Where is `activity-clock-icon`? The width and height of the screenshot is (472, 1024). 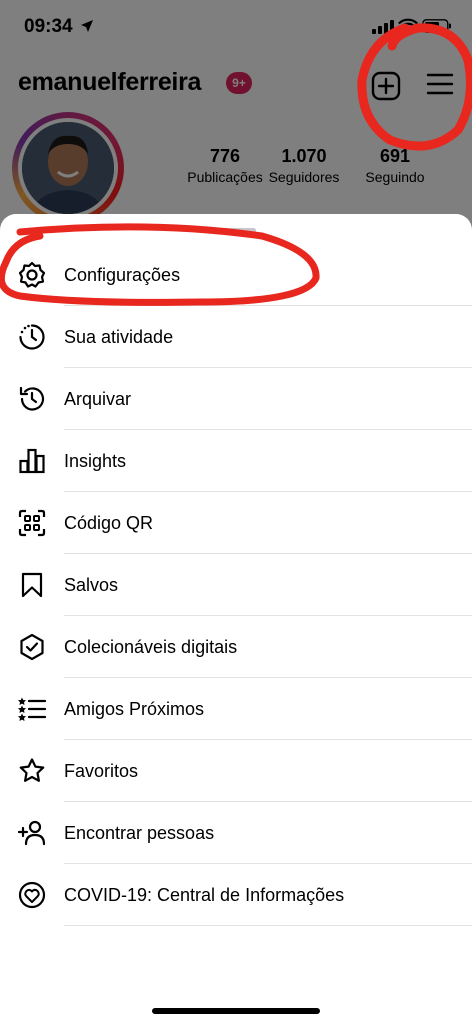 activity-clock-icon is located at coordinates (32, 337).